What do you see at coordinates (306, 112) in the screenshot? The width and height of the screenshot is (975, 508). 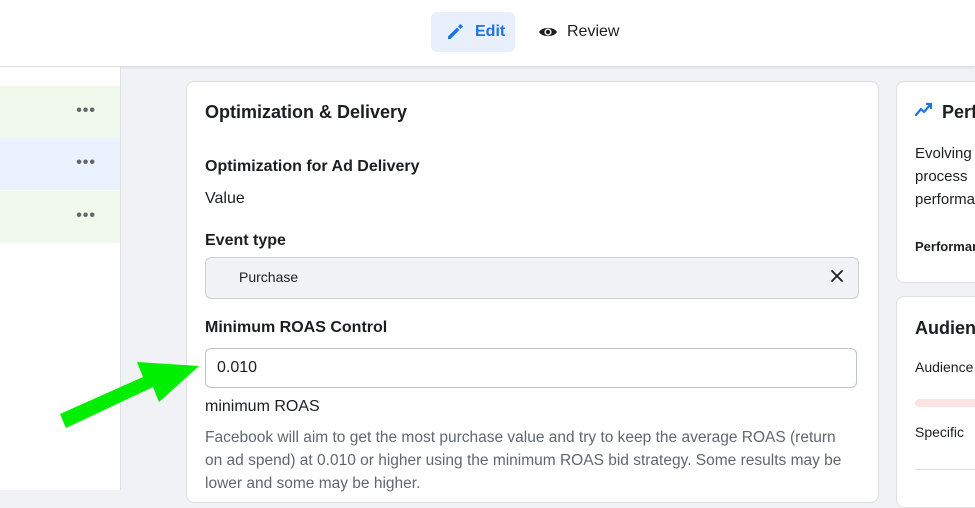 I see `card-title: Optimization & Delivery` at bounding box center [306, 112].